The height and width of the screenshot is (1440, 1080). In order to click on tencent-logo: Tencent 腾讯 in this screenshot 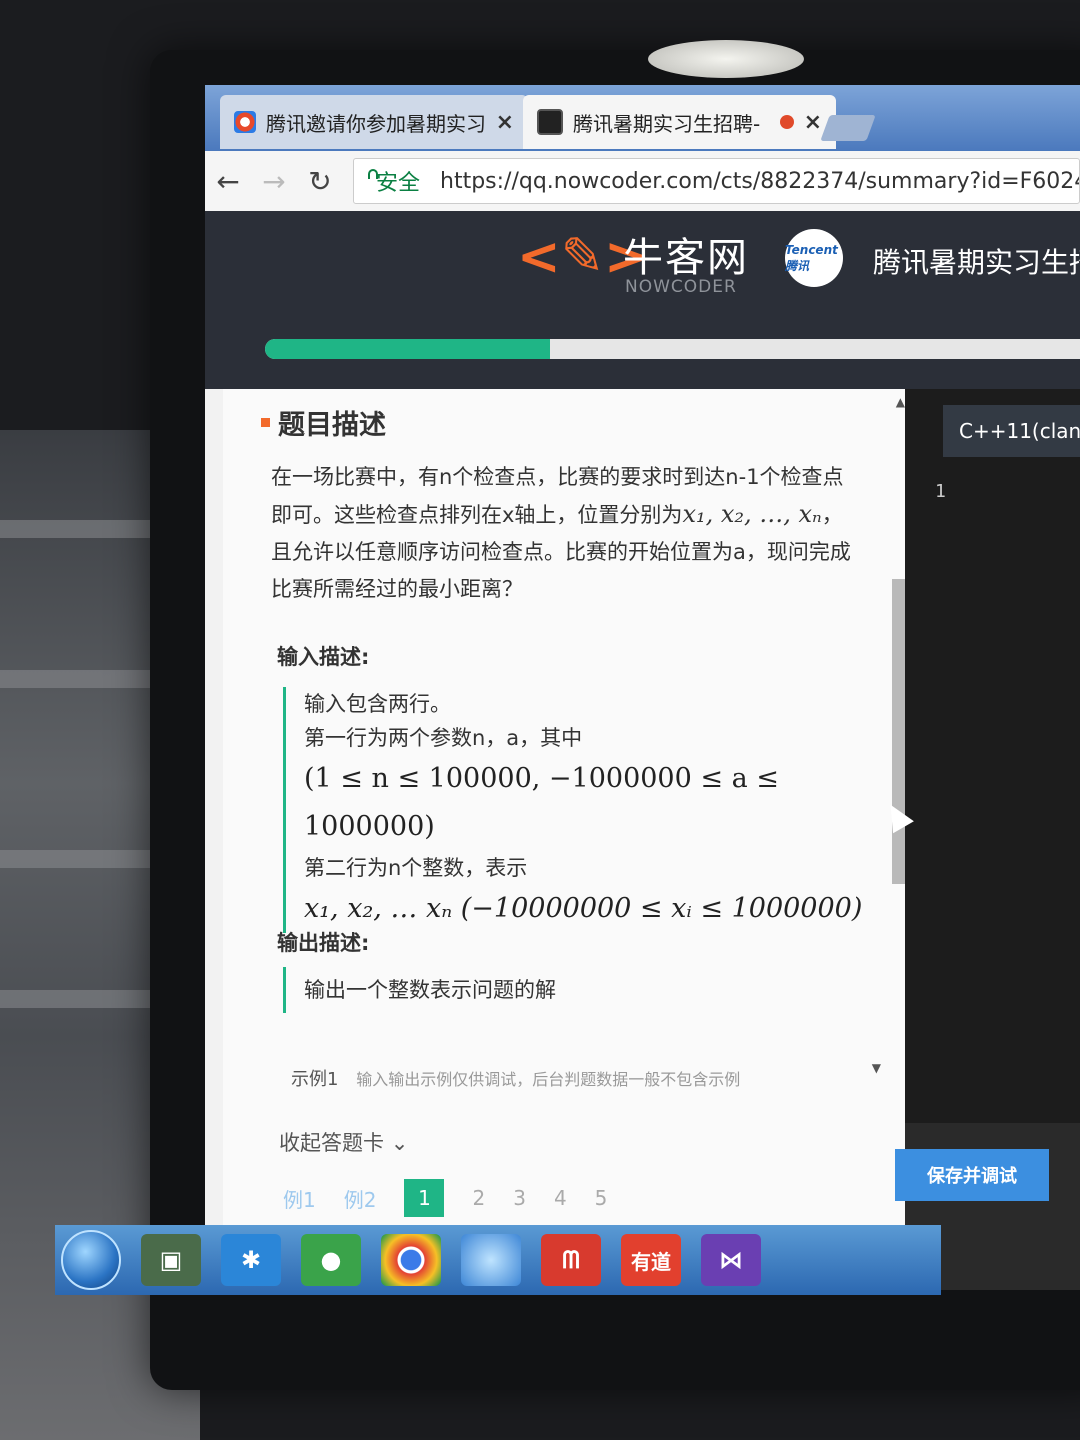, I will do `click(814, 258)`.